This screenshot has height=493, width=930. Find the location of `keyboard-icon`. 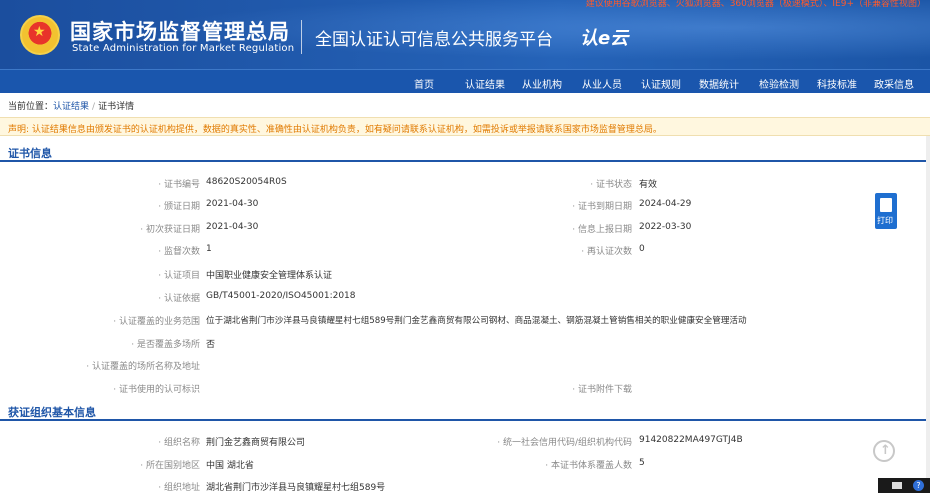

keyboard-icon is located at coordinates (897, 485).